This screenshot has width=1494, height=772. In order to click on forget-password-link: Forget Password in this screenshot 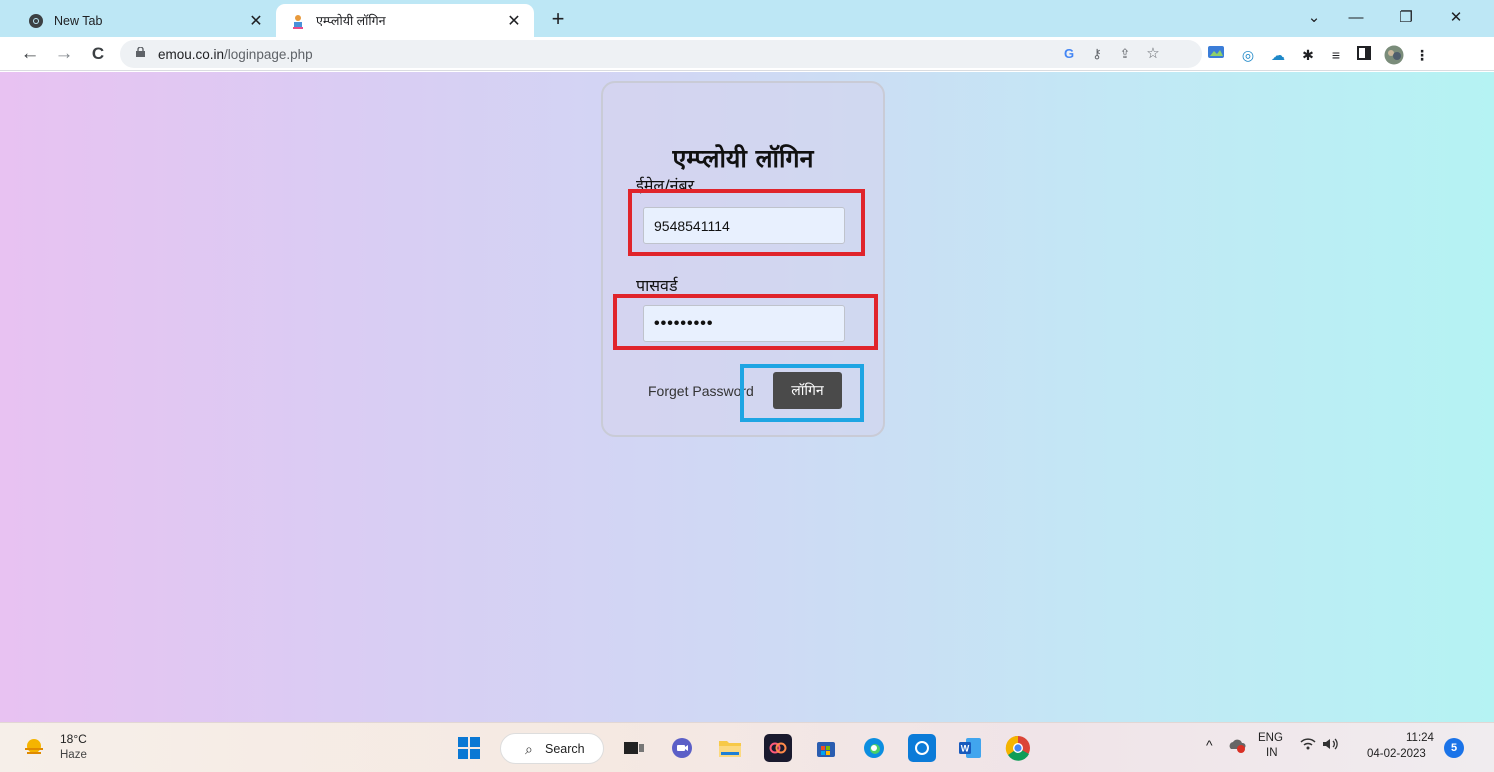, I will do `click(701, 391)`.